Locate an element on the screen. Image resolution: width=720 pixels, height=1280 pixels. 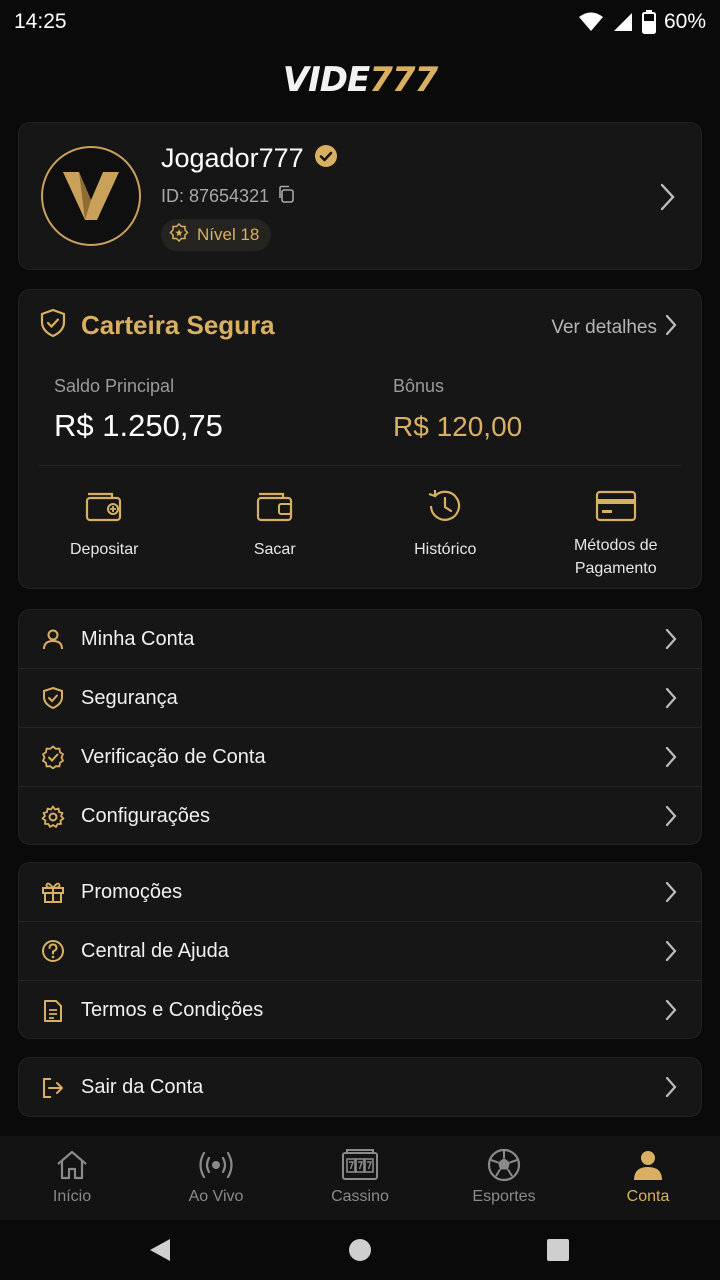
gift-icon is located at coordinates (53, 892).